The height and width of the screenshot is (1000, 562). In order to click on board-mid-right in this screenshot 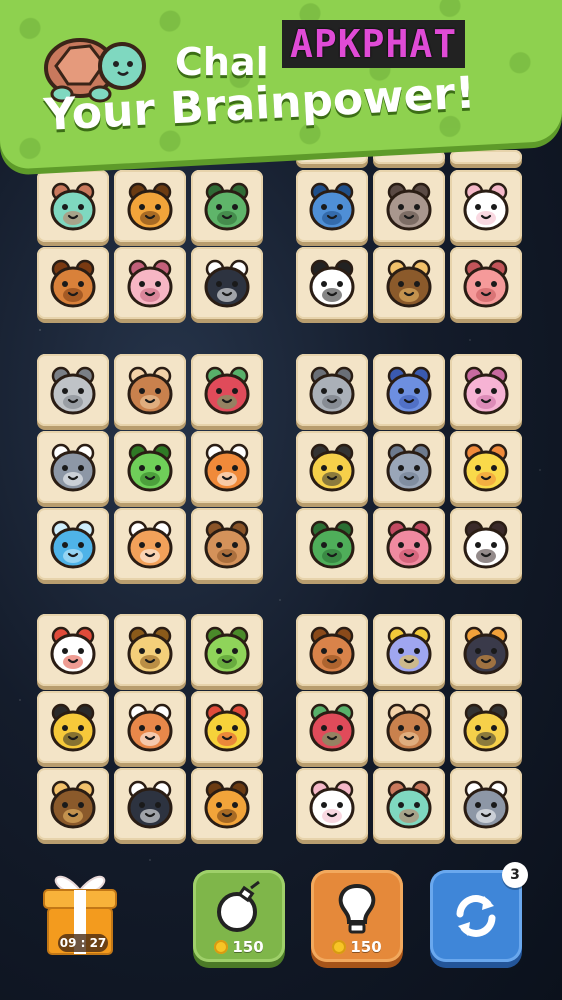, I will do `click(409, 467)`.